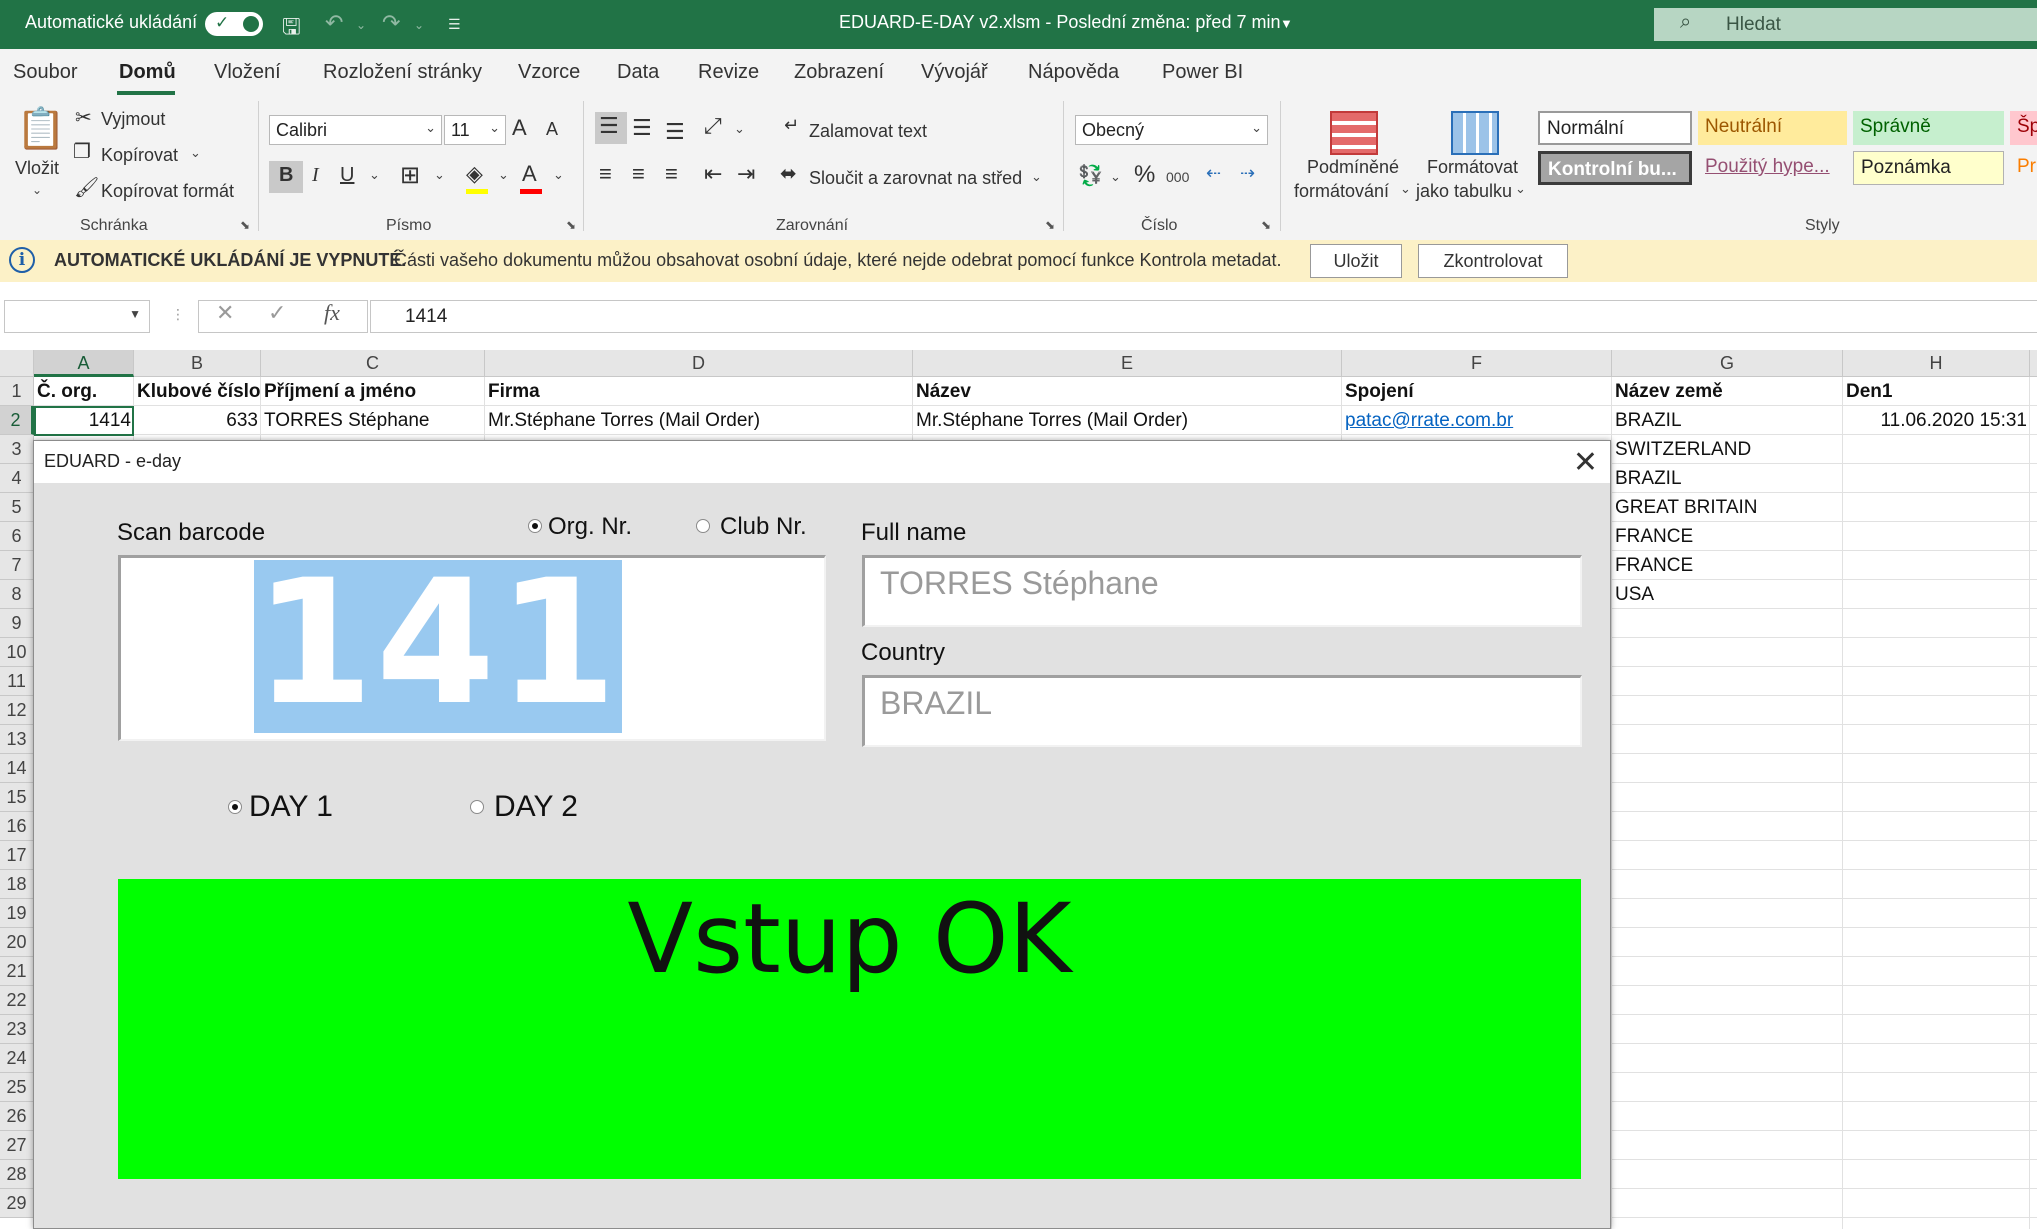 This screenshot has width=2037, height=1229. Describe the element at coordinates (475, 130) in the screenshot. I see `font-size-select: 11 ⌄` at that location.